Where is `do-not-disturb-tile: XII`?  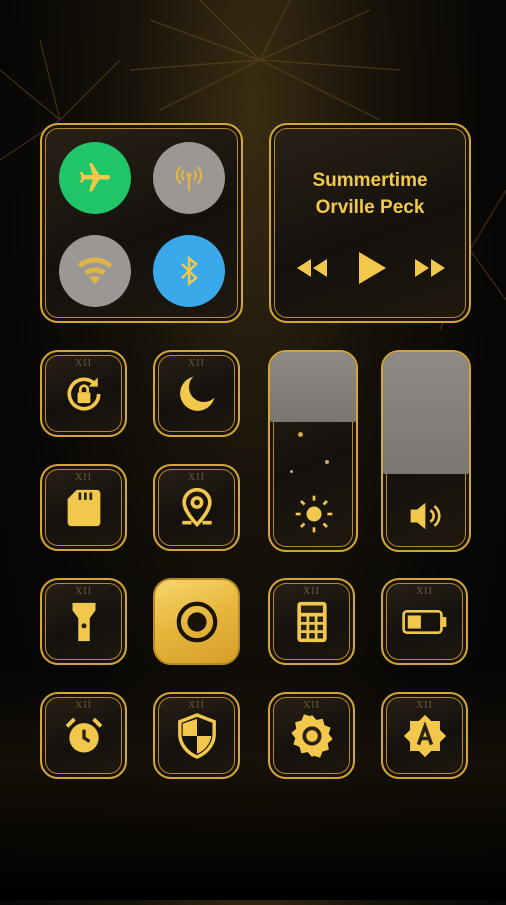
do-not-disturb-tile: XII is located at coordinates (196, 393).